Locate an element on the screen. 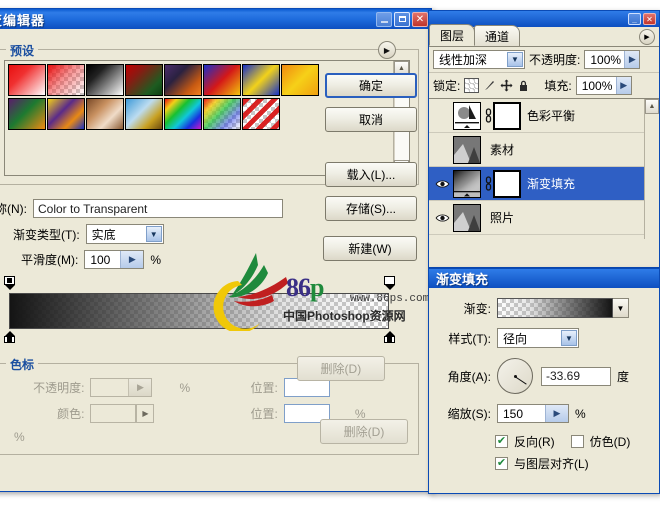 The image size is (660, 511). window-controls: ✕ is located at coordinates (403, 19).